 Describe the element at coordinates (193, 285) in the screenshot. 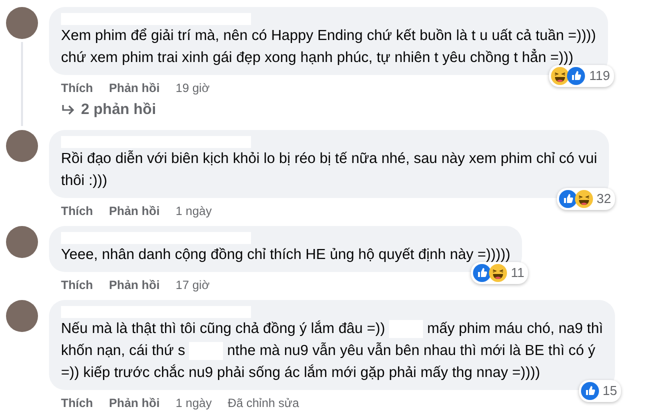

I see `timestamp: 17 giờ` at that location.